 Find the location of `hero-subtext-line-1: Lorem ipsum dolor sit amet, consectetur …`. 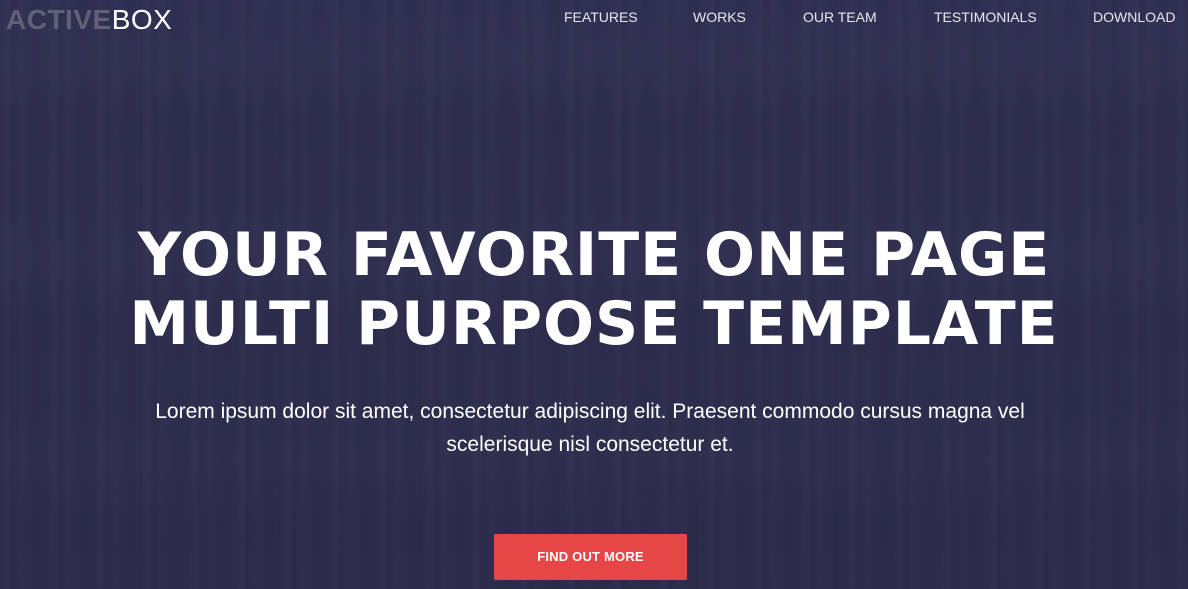

hero-subtext-line-1: Lorem ipsum dolor sit amet, consectetur … is located at coordinates (590, 411).